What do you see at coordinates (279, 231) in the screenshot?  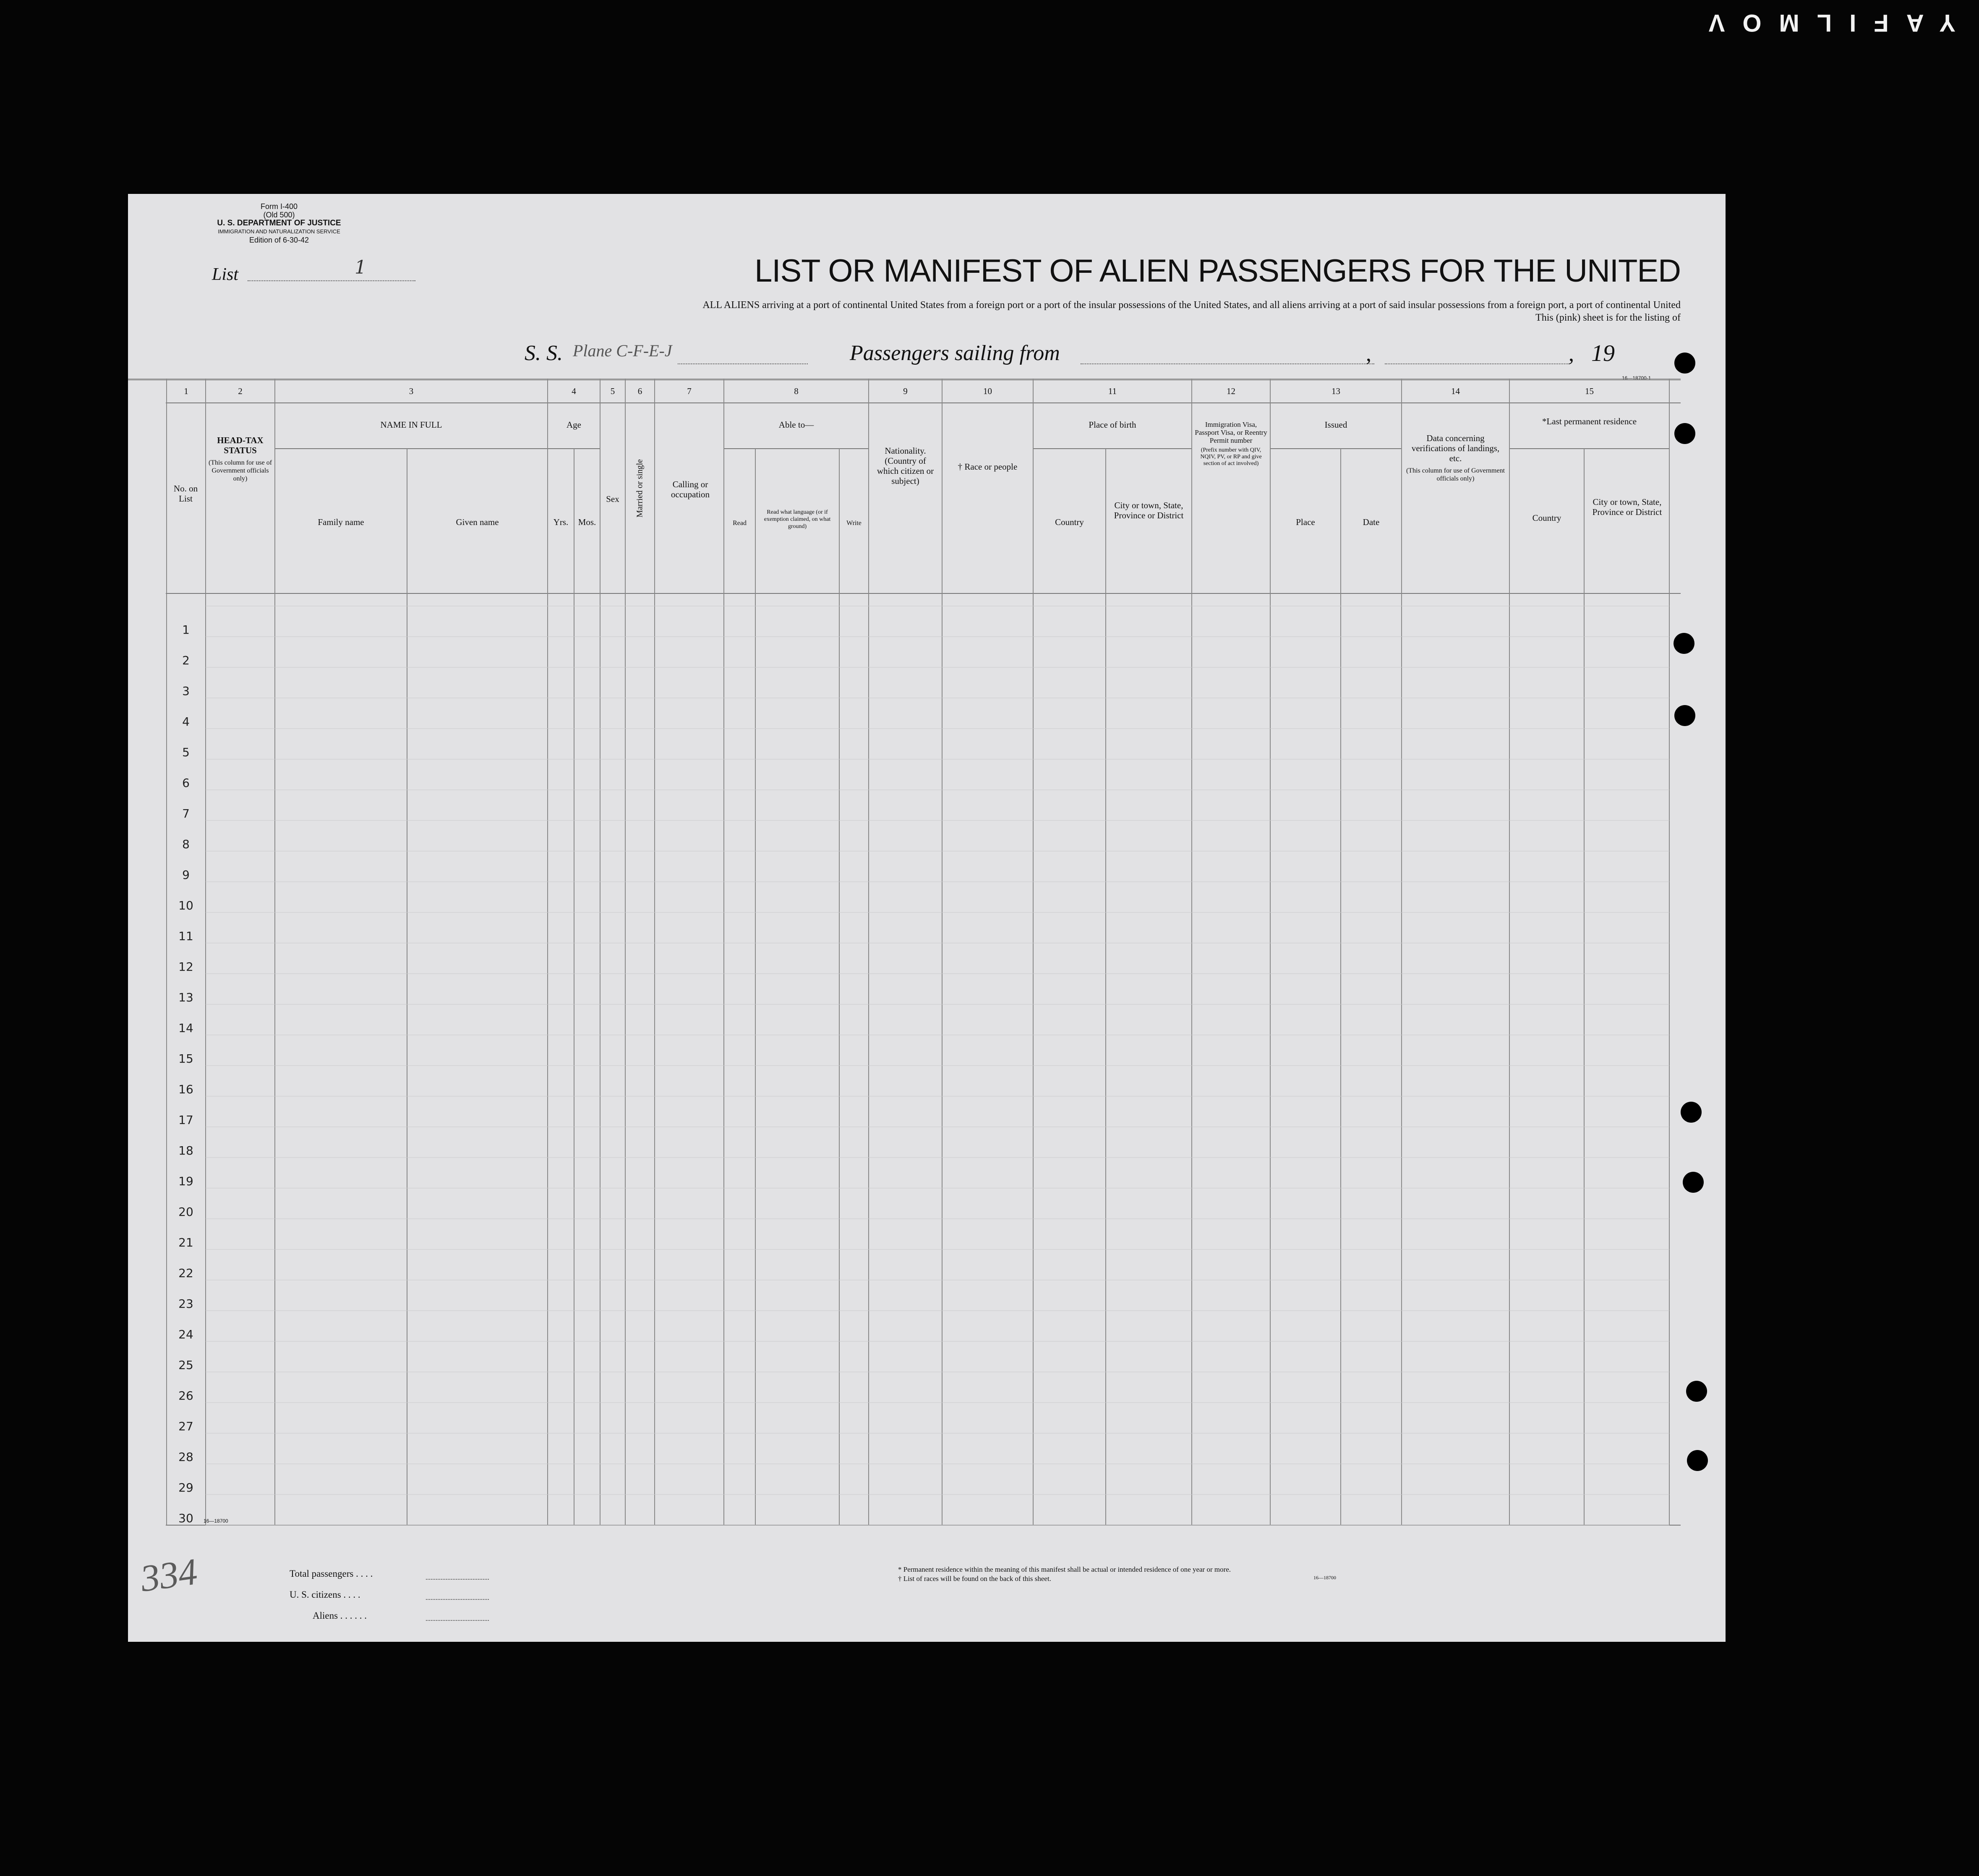 I see `service-name: IMMIGRATION AND NATURALIZATION SERVICE` at bounding box center [279, 231].